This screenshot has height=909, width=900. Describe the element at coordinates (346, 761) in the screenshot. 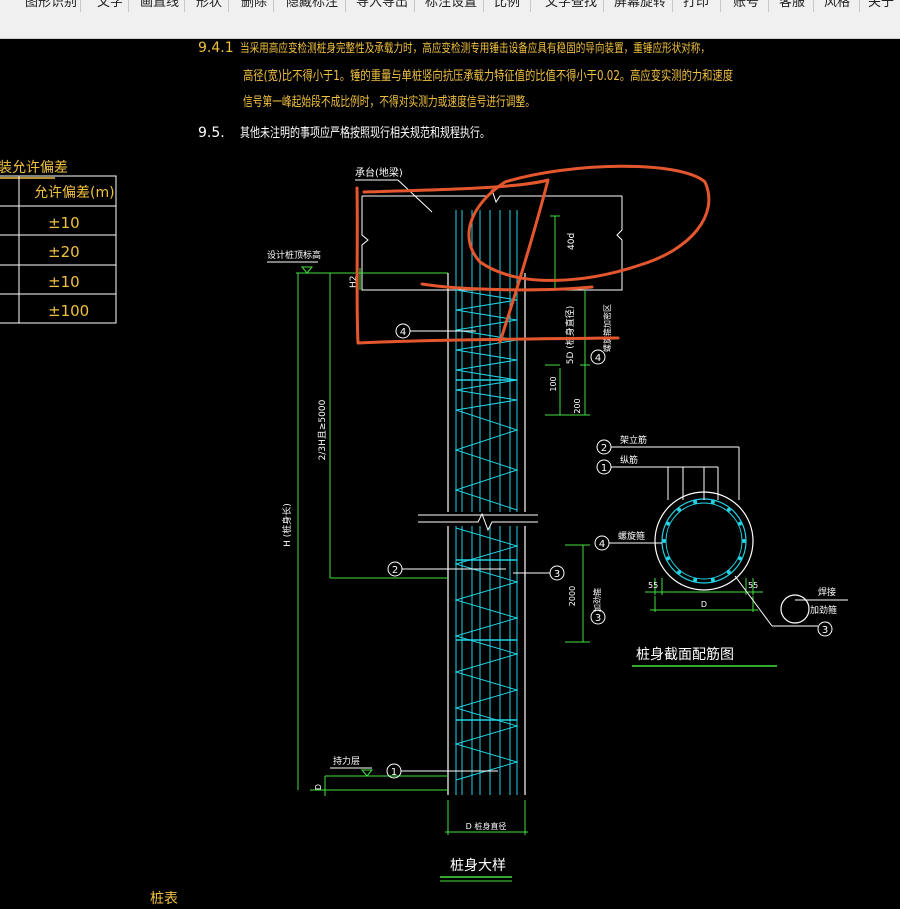

I see `bearing-label: 持力层` at that location.